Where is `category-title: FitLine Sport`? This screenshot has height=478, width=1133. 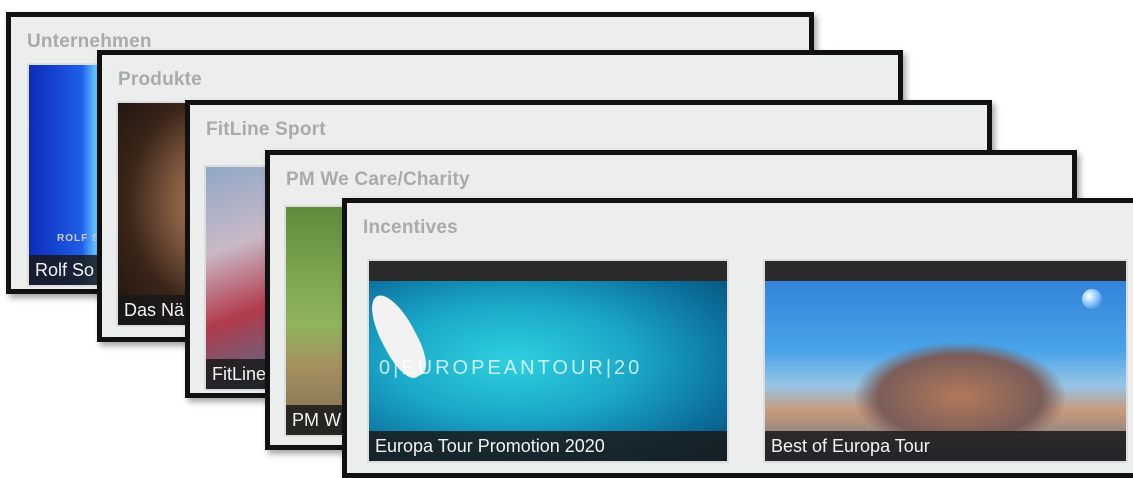
category-title: FitLine Sport is located at coordinates (266, 129).